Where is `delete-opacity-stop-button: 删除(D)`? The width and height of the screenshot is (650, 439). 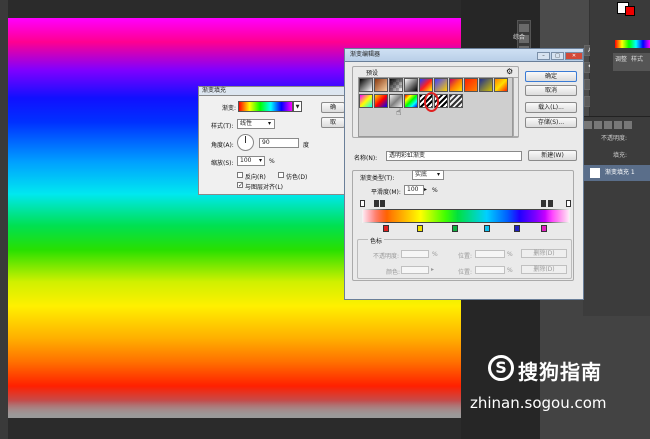
delete-opacity-stop-button: 删除(D) is located at coordinates (544, 253).